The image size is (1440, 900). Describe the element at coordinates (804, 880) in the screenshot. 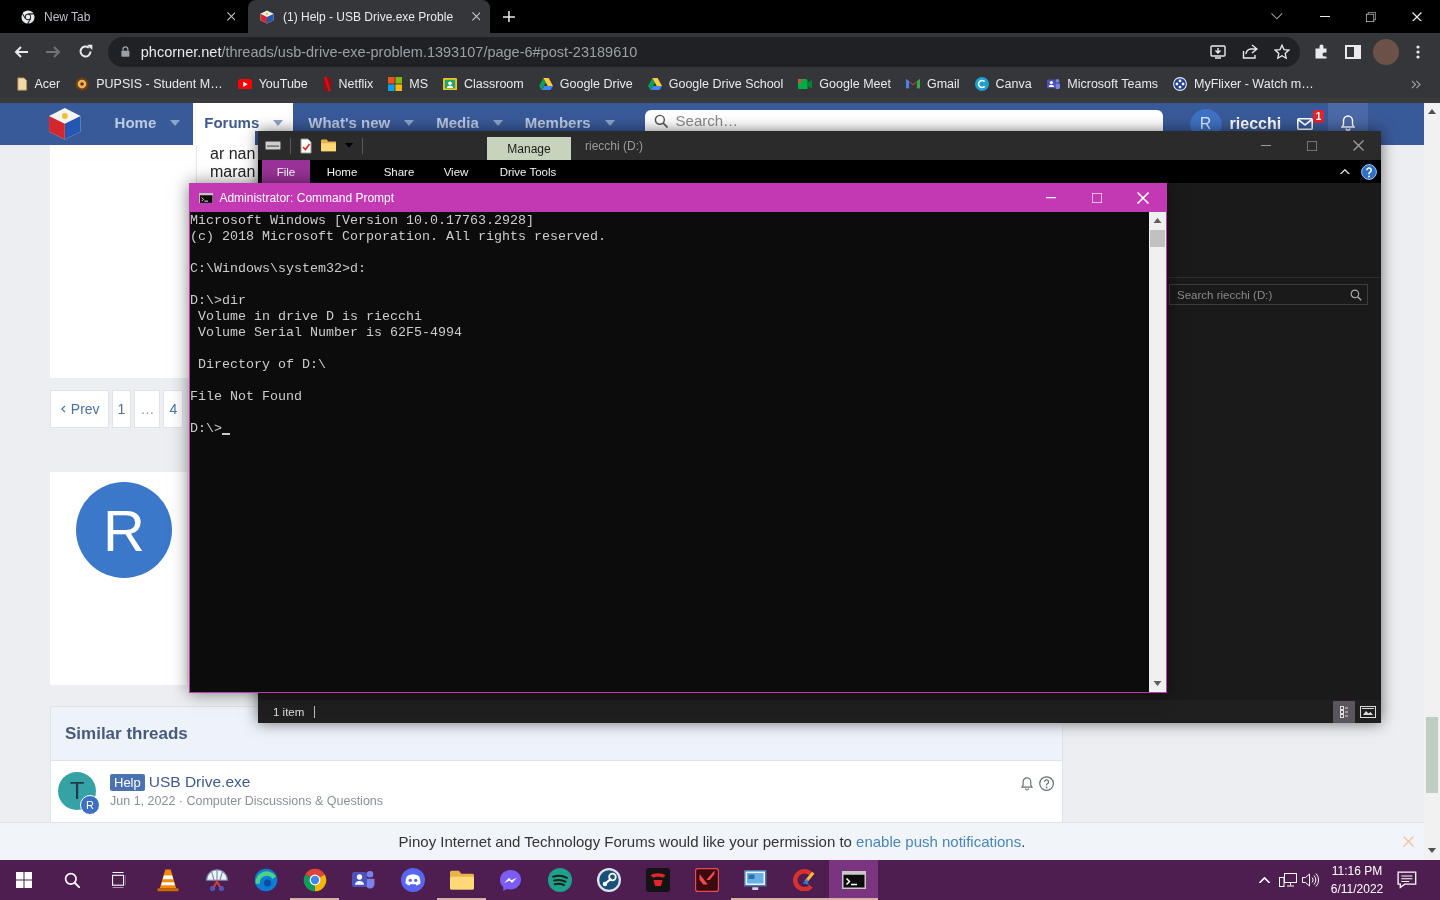

I see `brush-icon` at that location.